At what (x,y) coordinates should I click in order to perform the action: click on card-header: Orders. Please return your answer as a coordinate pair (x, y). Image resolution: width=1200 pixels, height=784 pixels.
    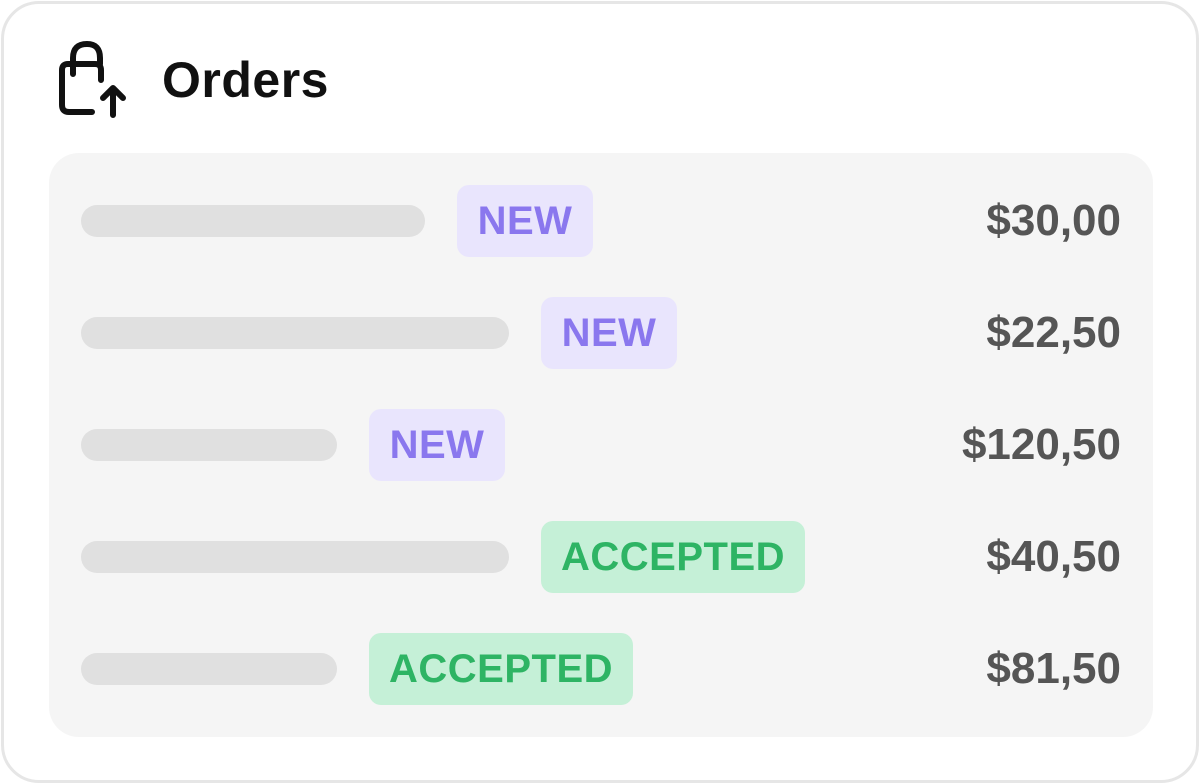
    Looking at the image, I should click on (191, 80).